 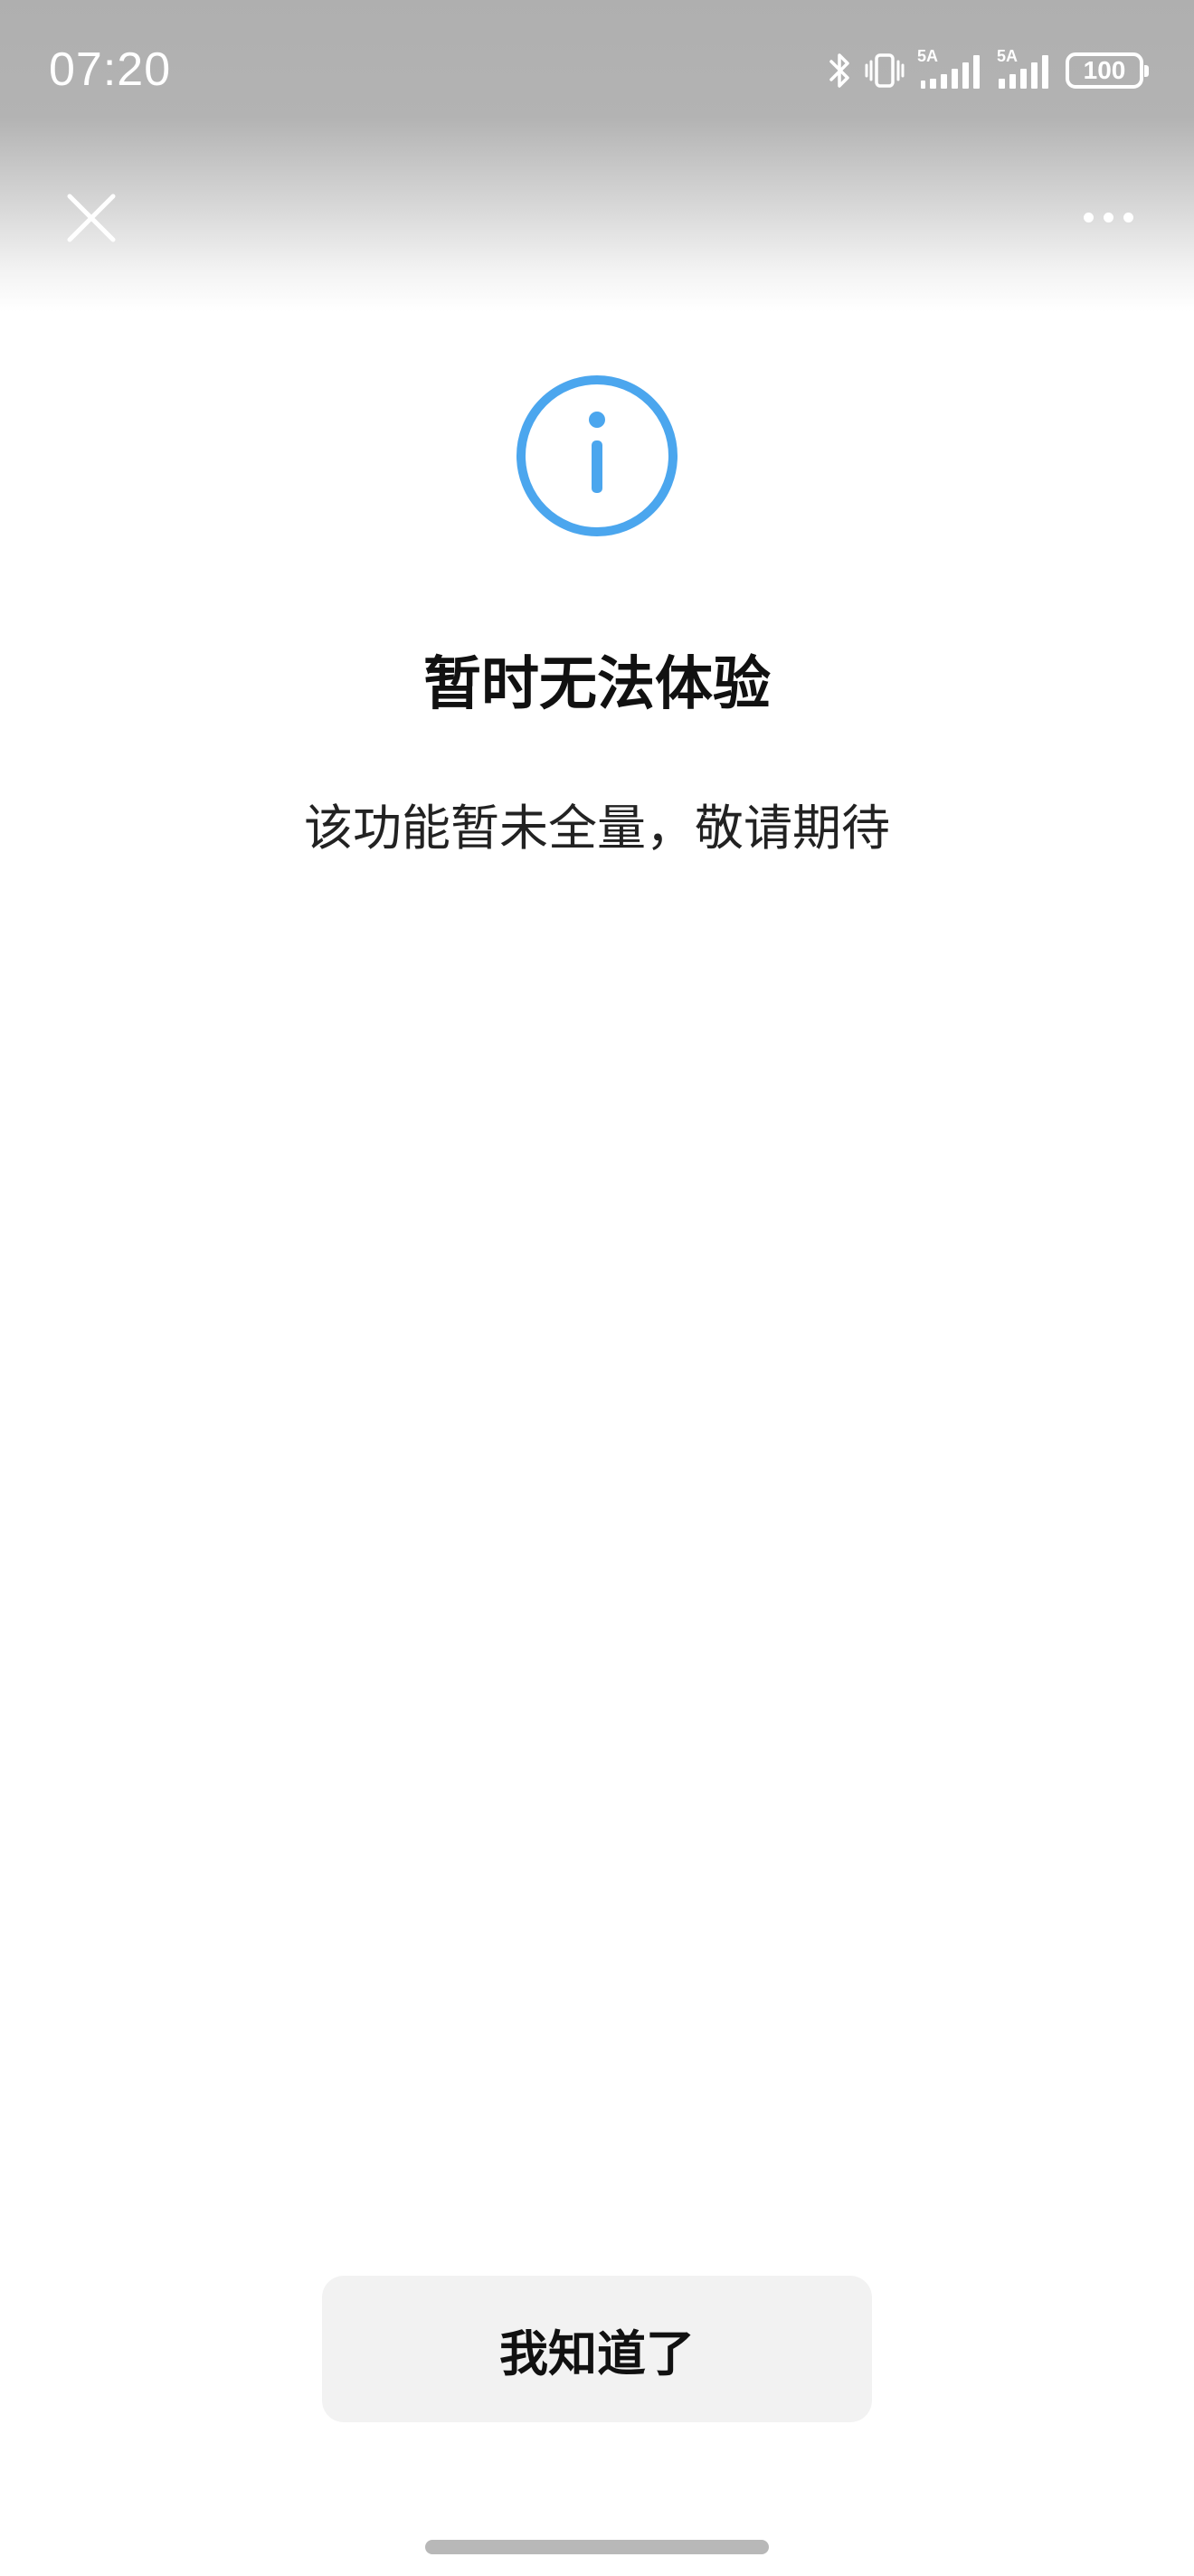 I want to click on status-time: 07:20, so click(x=110, y=70).